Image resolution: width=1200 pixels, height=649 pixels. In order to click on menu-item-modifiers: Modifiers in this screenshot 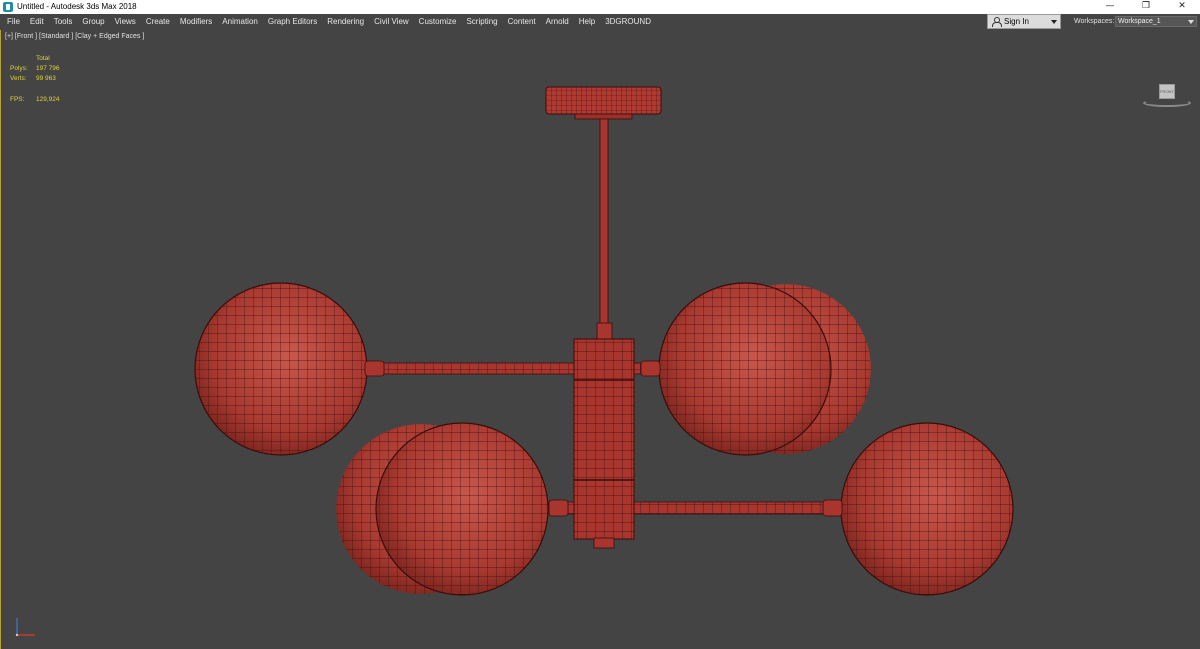, I will do `click(196, 22)`.